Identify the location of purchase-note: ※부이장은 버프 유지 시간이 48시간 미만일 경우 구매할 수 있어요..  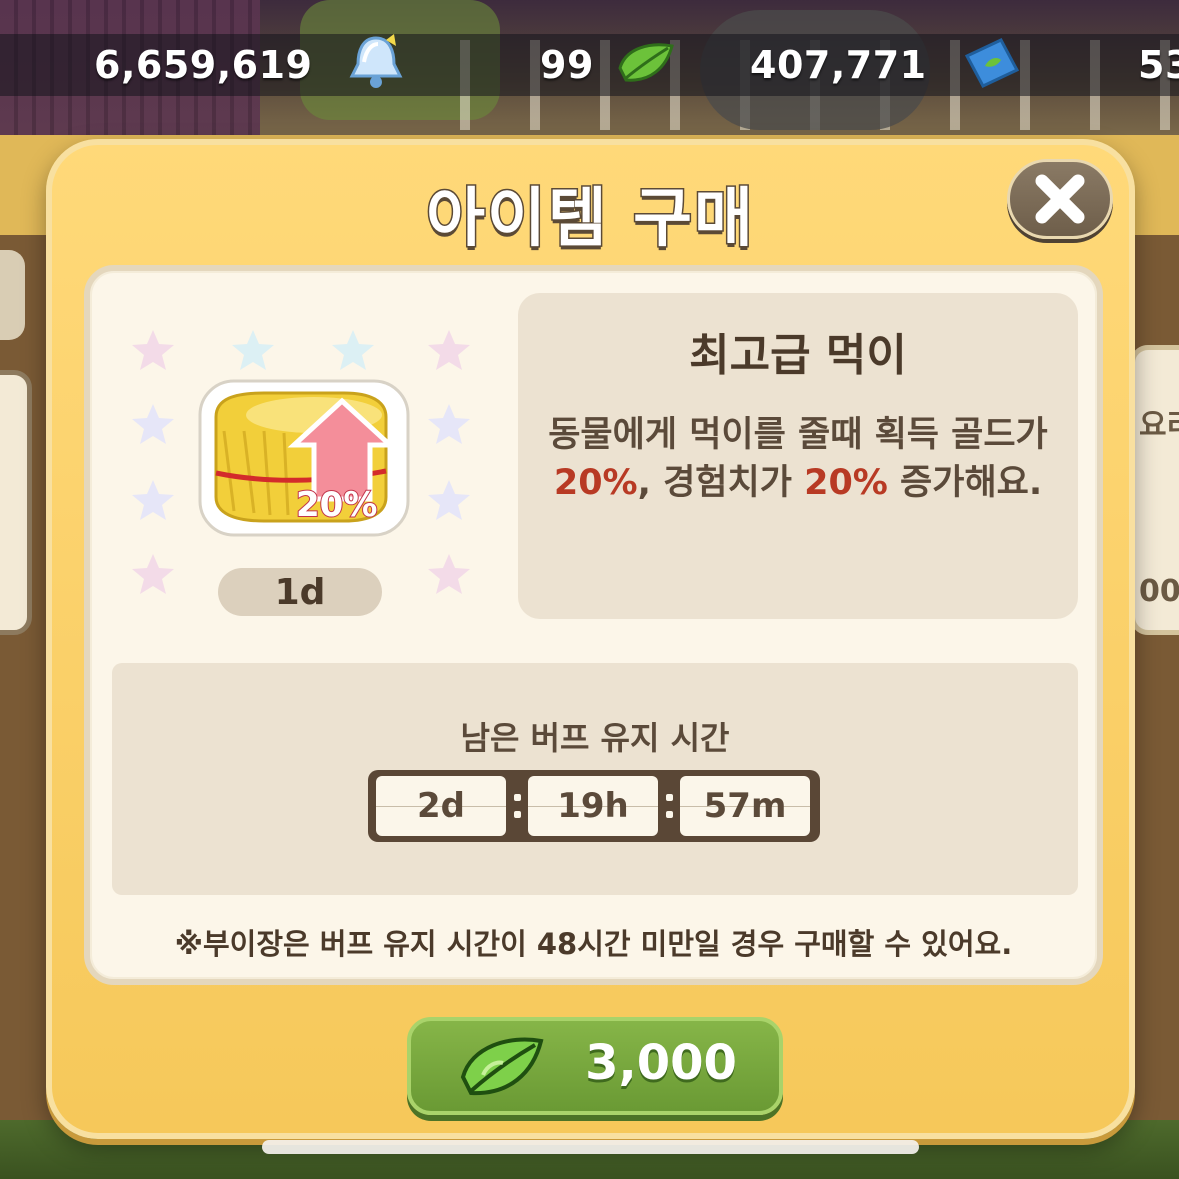
(593, 944).